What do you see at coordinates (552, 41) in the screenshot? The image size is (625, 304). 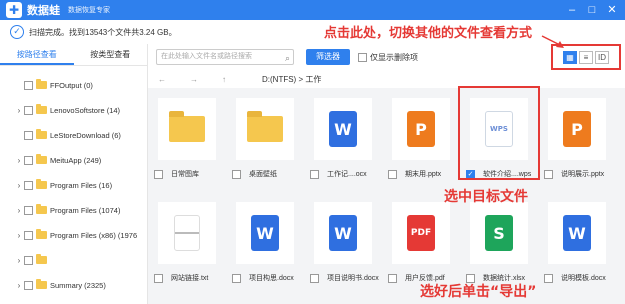 I see `annotation-arrow-top` at bounding box center [552, 41].